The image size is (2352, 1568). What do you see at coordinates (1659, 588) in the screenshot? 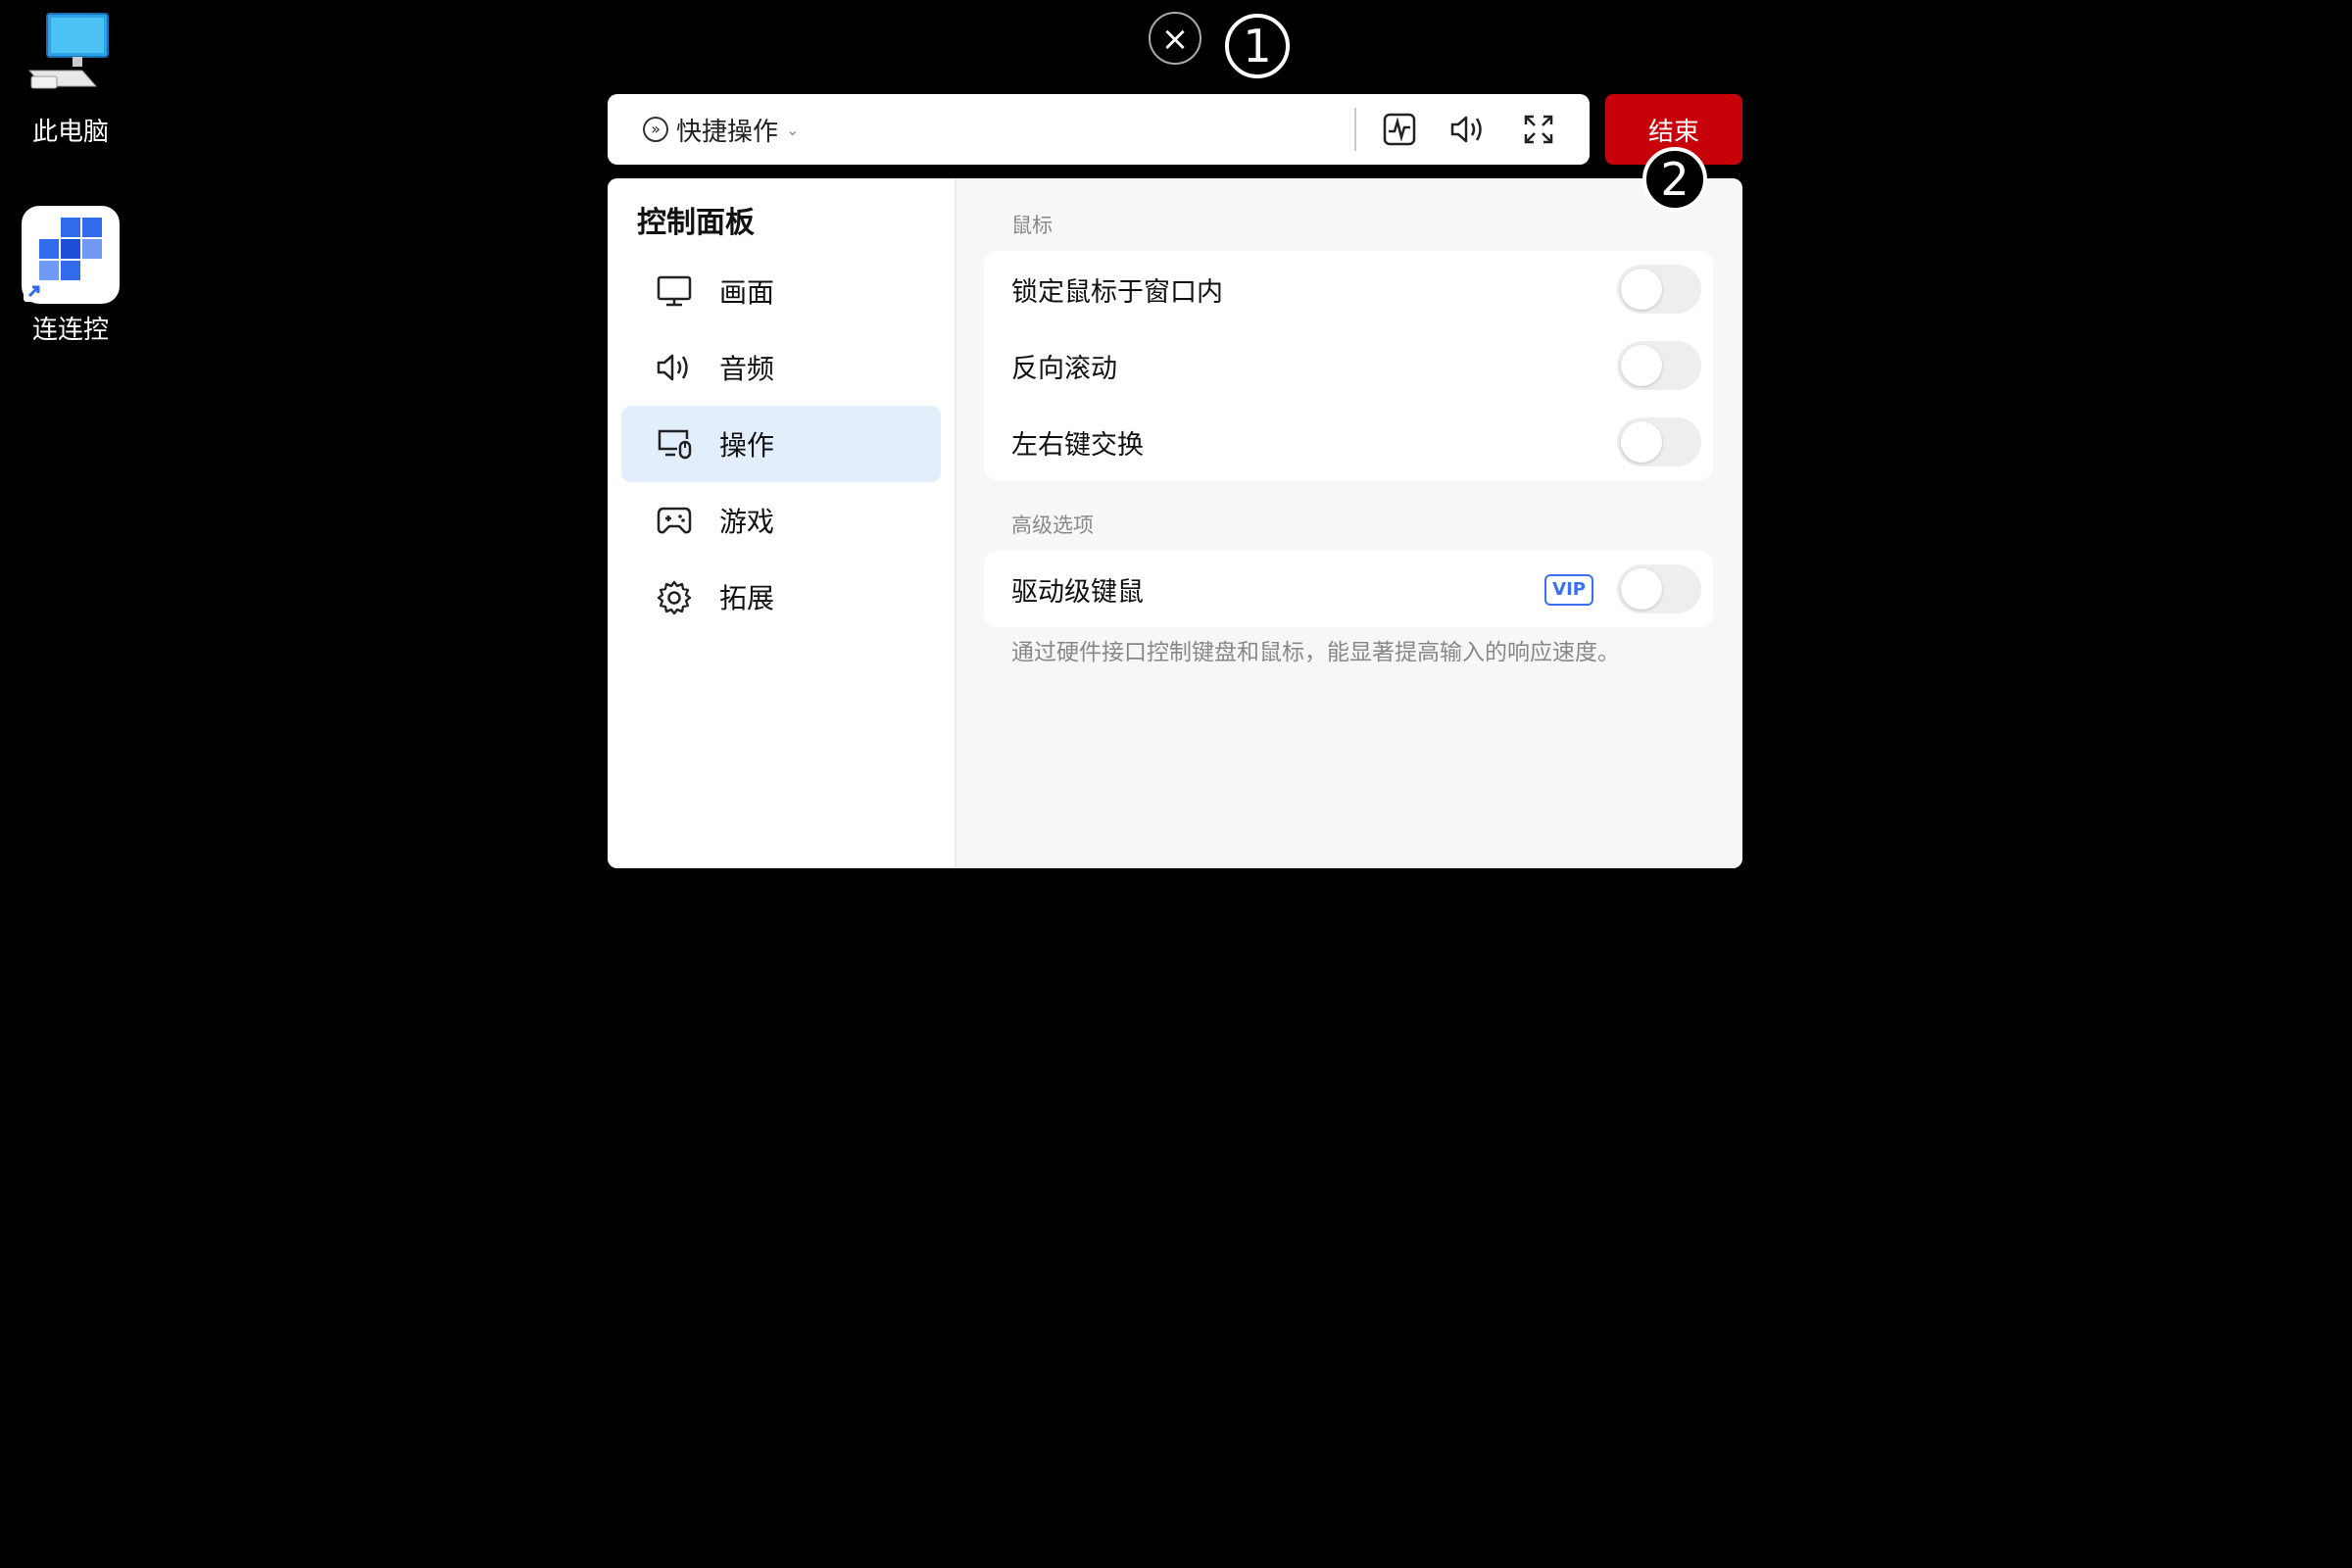
I see `driver-input-toggle` at bounding box center [1659, 588].